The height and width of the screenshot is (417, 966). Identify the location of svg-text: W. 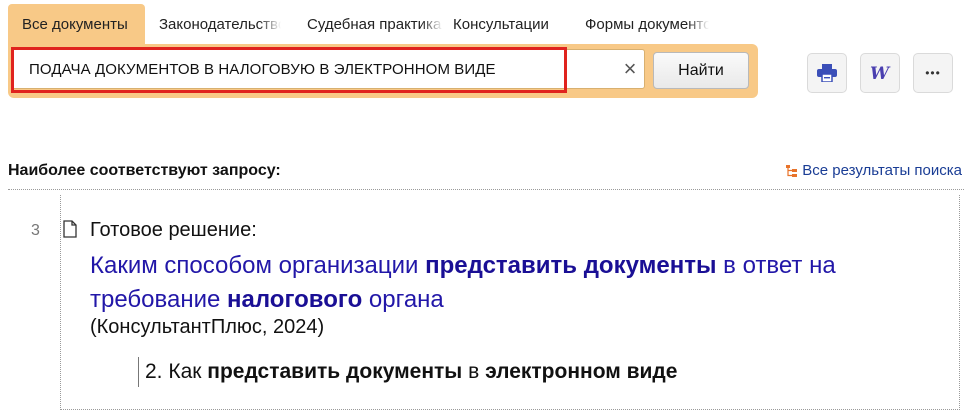
(880, 73).